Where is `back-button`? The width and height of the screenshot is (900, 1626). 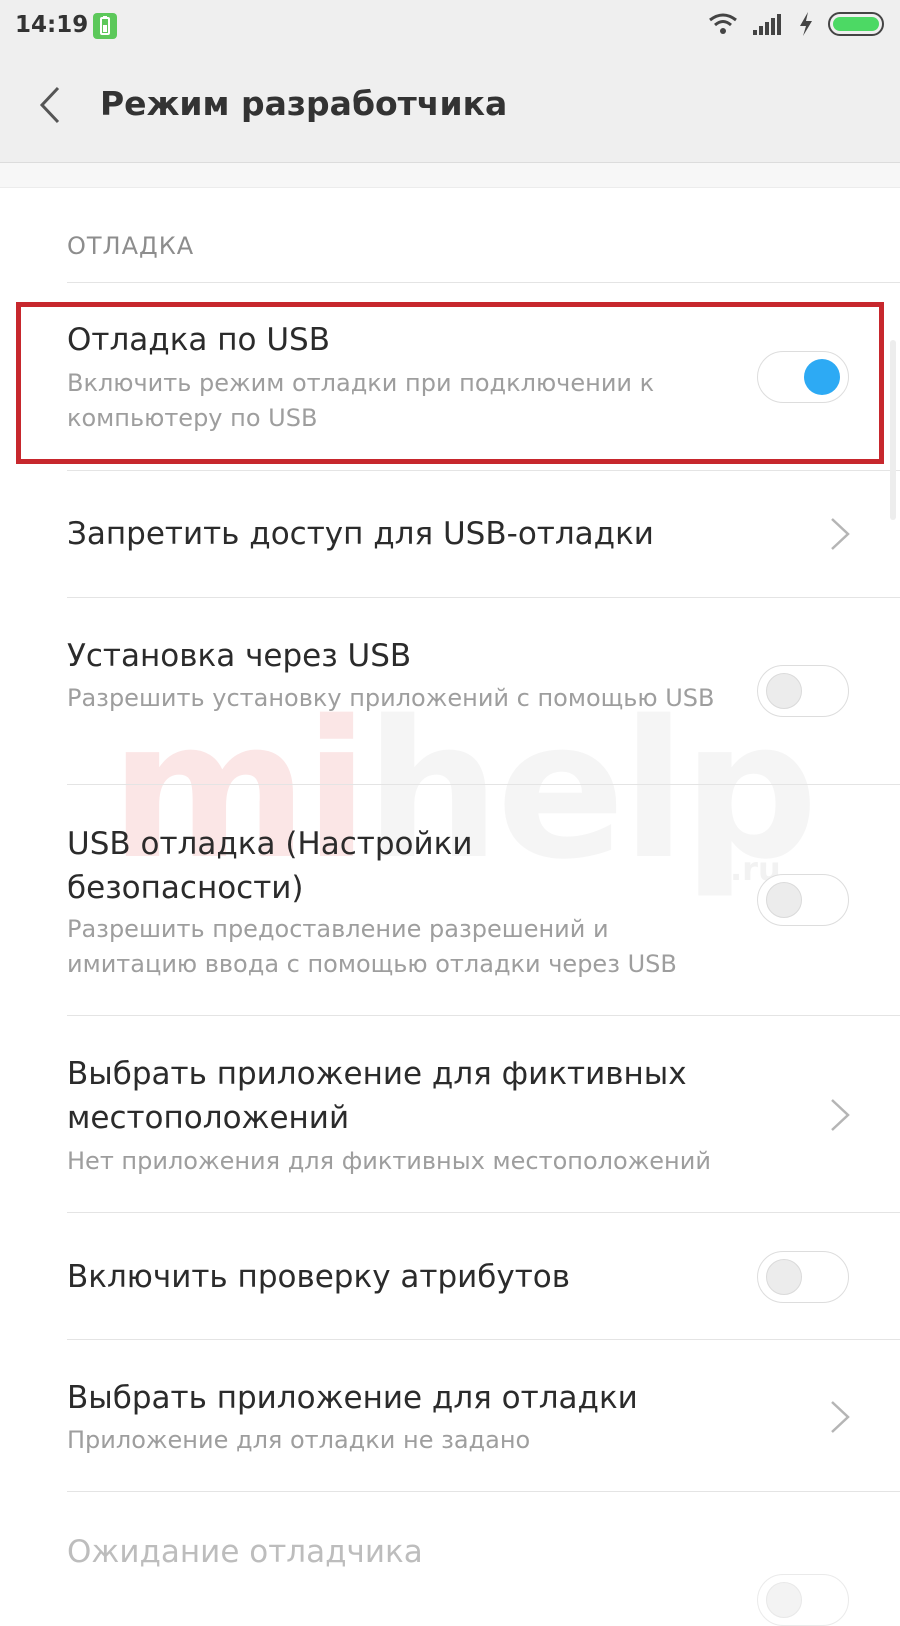 back-button is located at coordinates (50, 105).